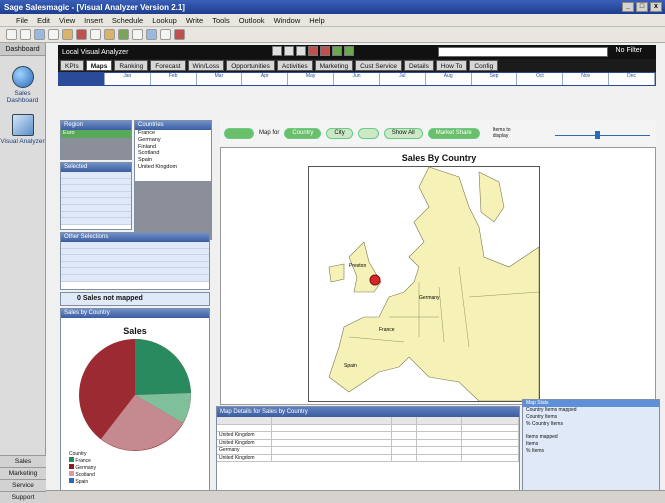 This screenshot has height=503, width=665. What do you see at coordinates (164, 20) in the screenshot?
I see `menu-lookup: Lookup` at bounding box center [164, 20].